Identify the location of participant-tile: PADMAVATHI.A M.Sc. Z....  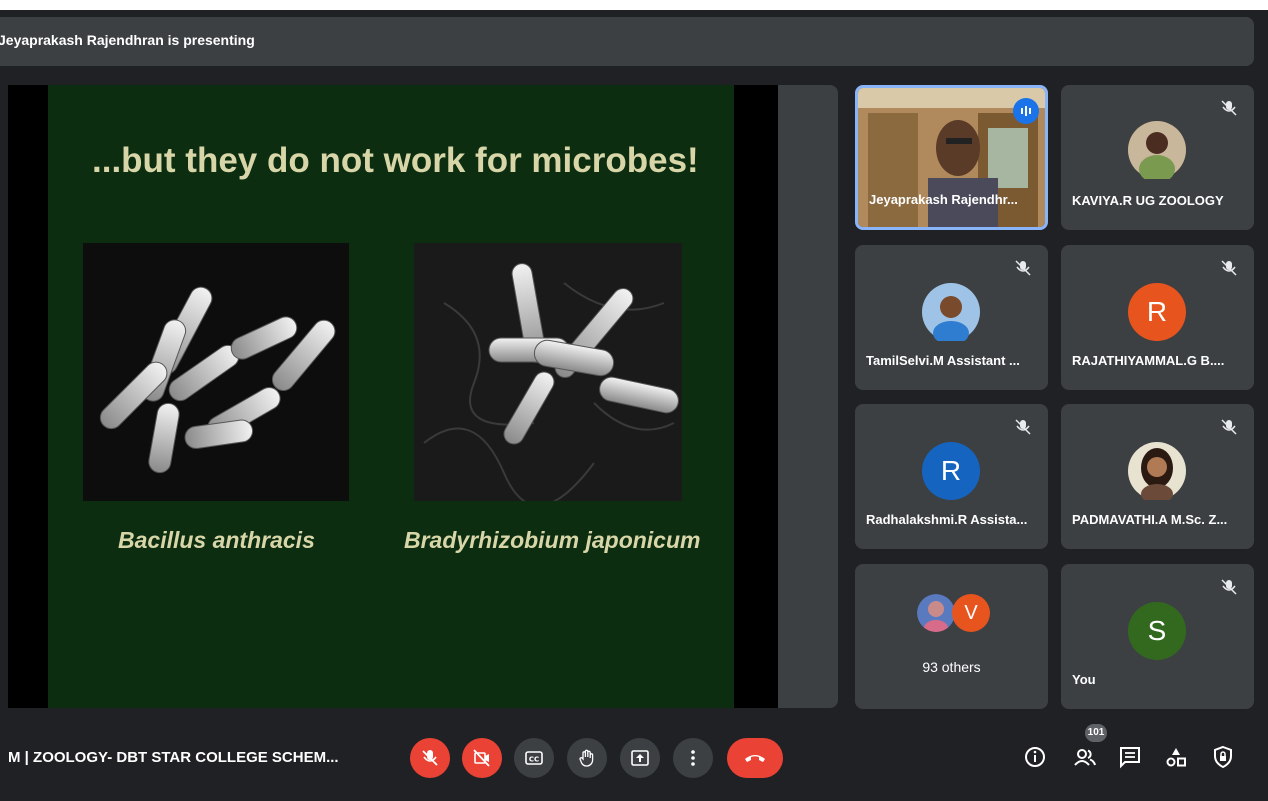
(1157, 476).